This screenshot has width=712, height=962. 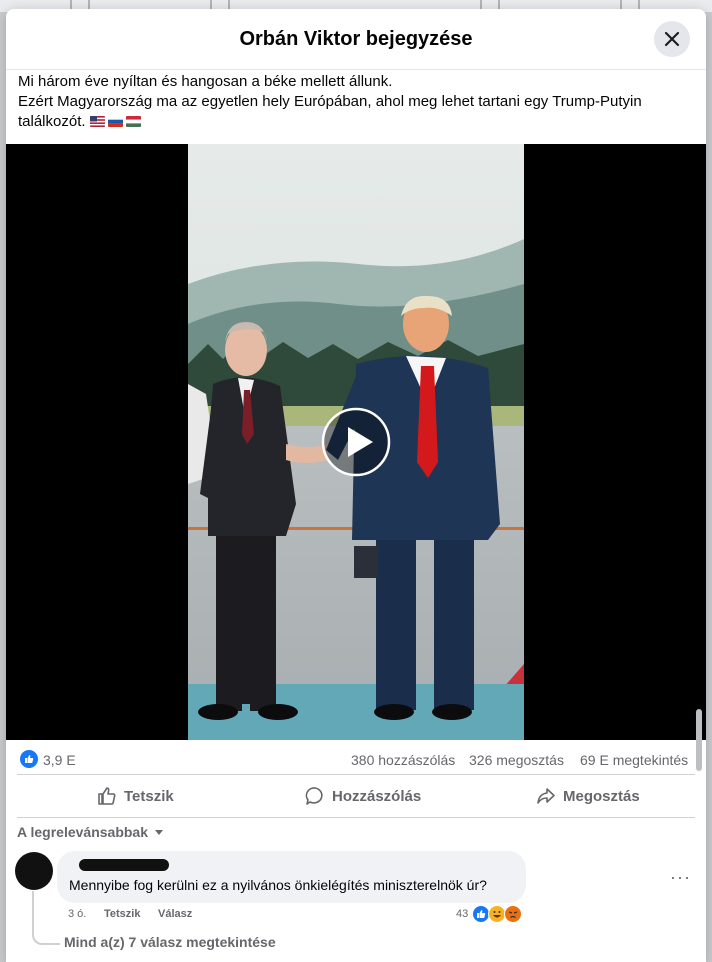 What do you see at coordinates (52, 121) in the screenshot?
I see `post-line-3: találkozót.` at bounding box center [52, 121].